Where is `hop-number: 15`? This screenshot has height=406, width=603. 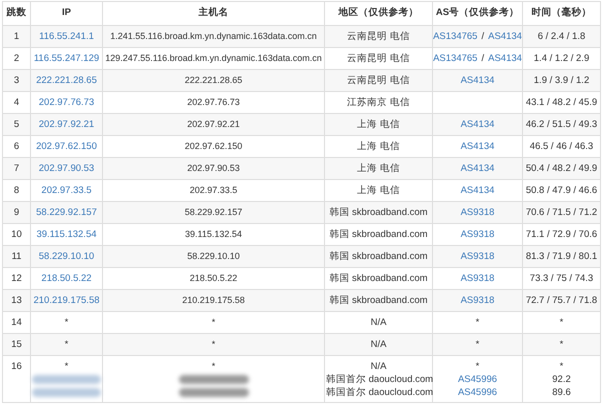 hop-number: 15 is located at coordinates (16, 344).